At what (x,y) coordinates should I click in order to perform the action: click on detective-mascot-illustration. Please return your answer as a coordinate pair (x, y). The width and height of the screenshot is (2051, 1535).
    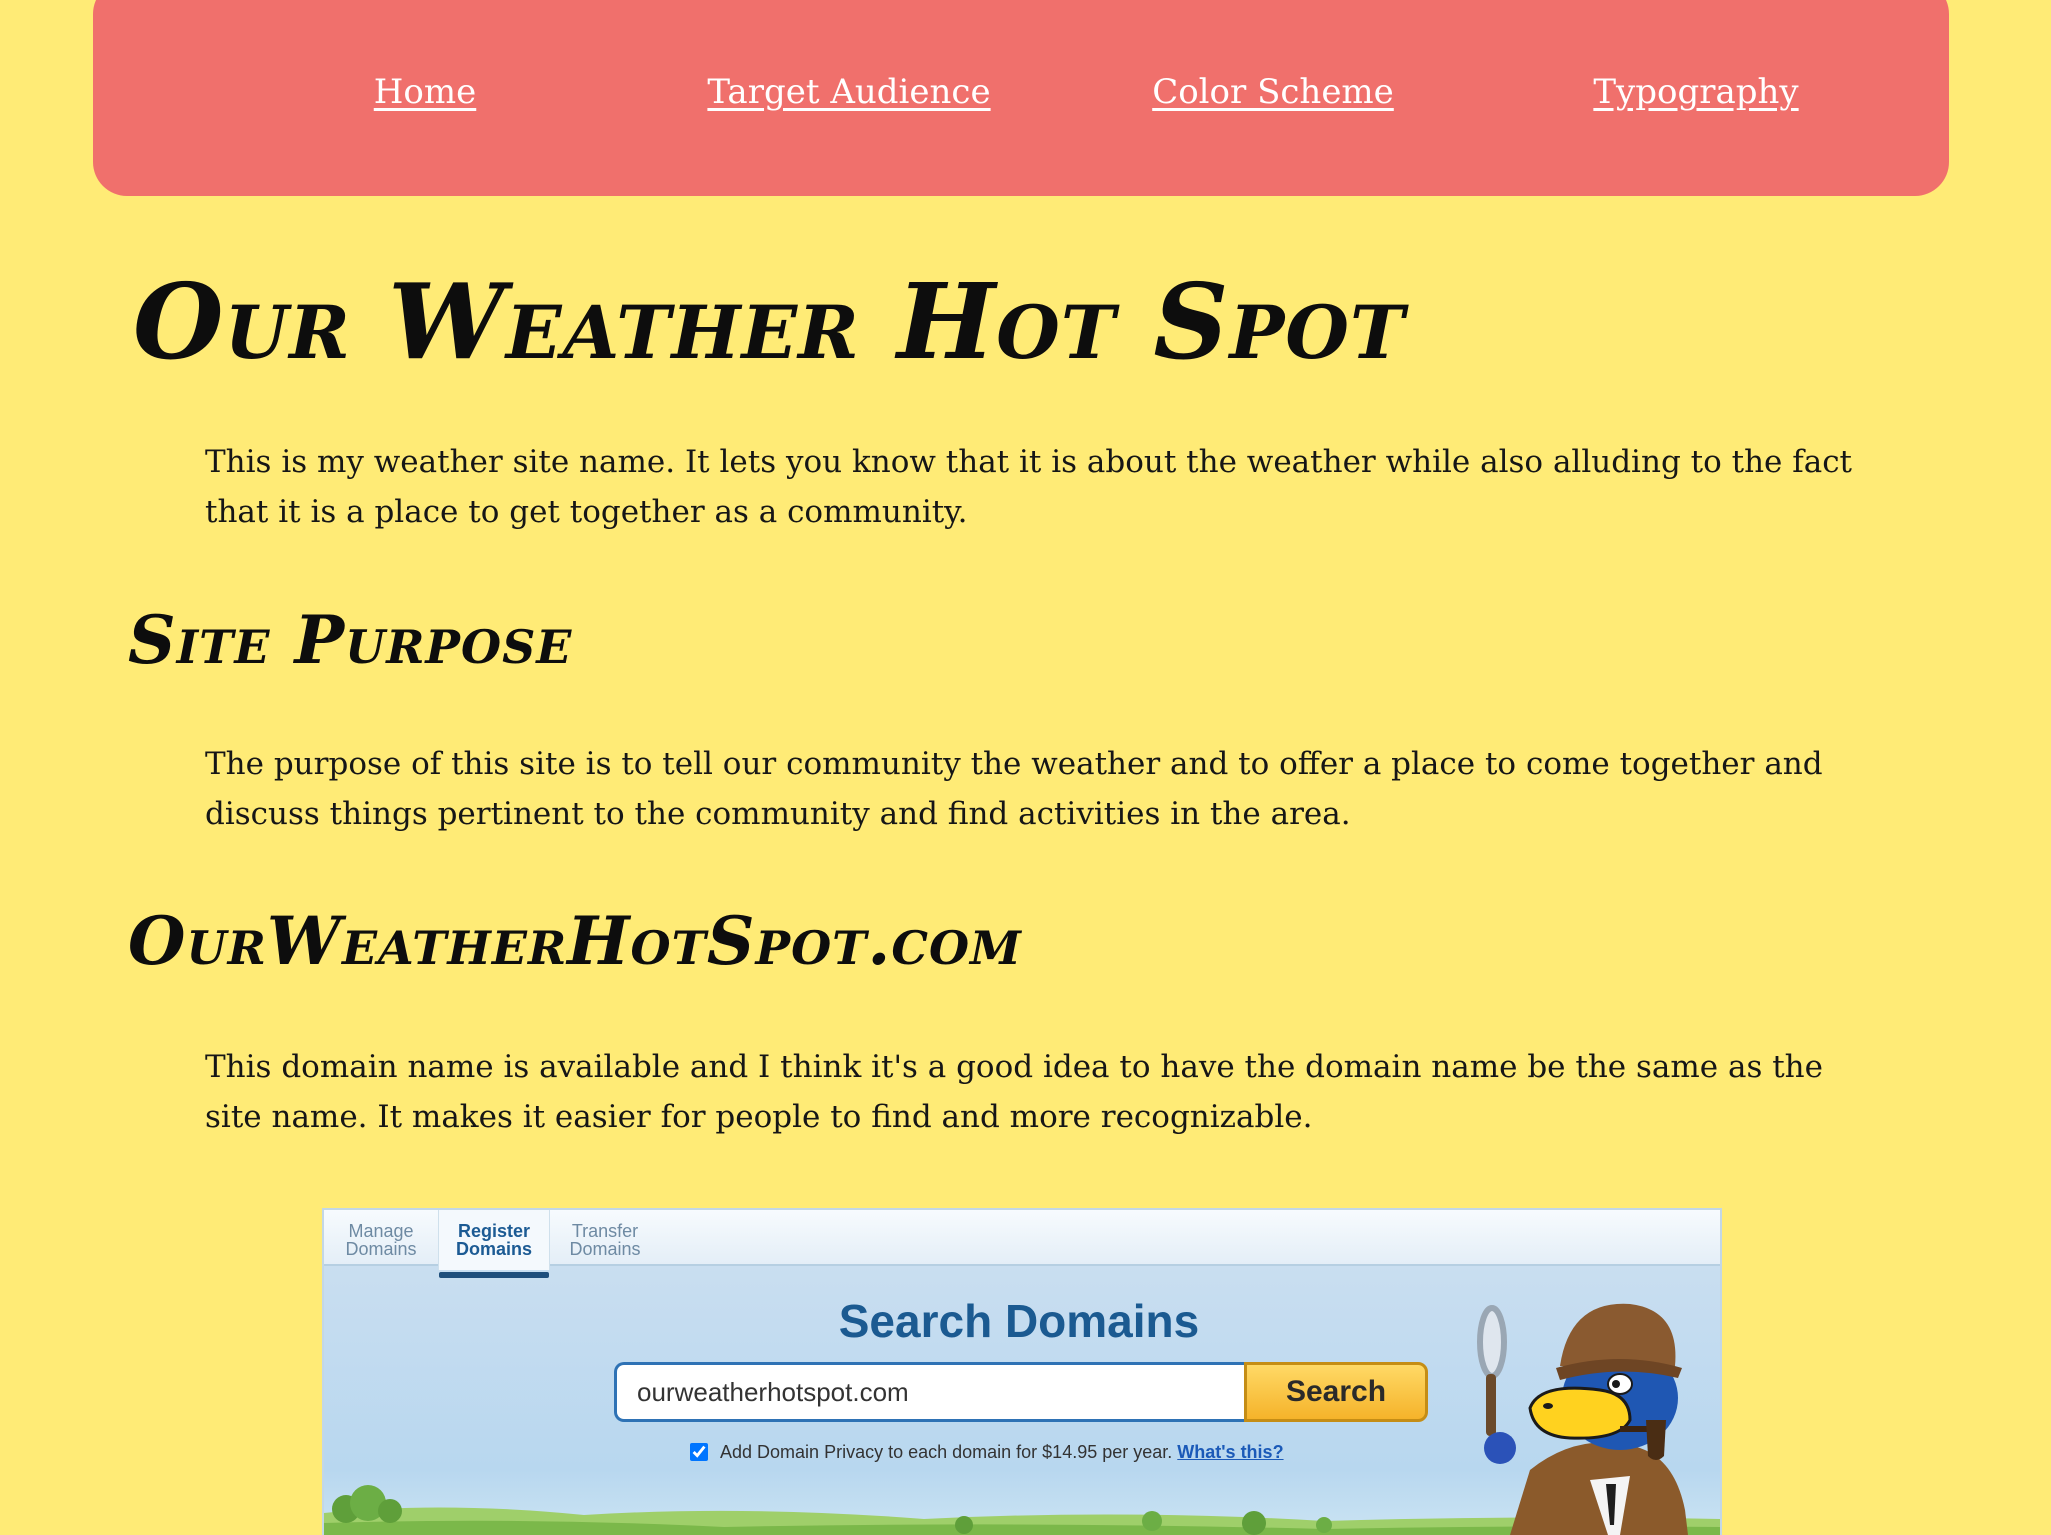
    Looking at the image, I should click on (1582, 1419).